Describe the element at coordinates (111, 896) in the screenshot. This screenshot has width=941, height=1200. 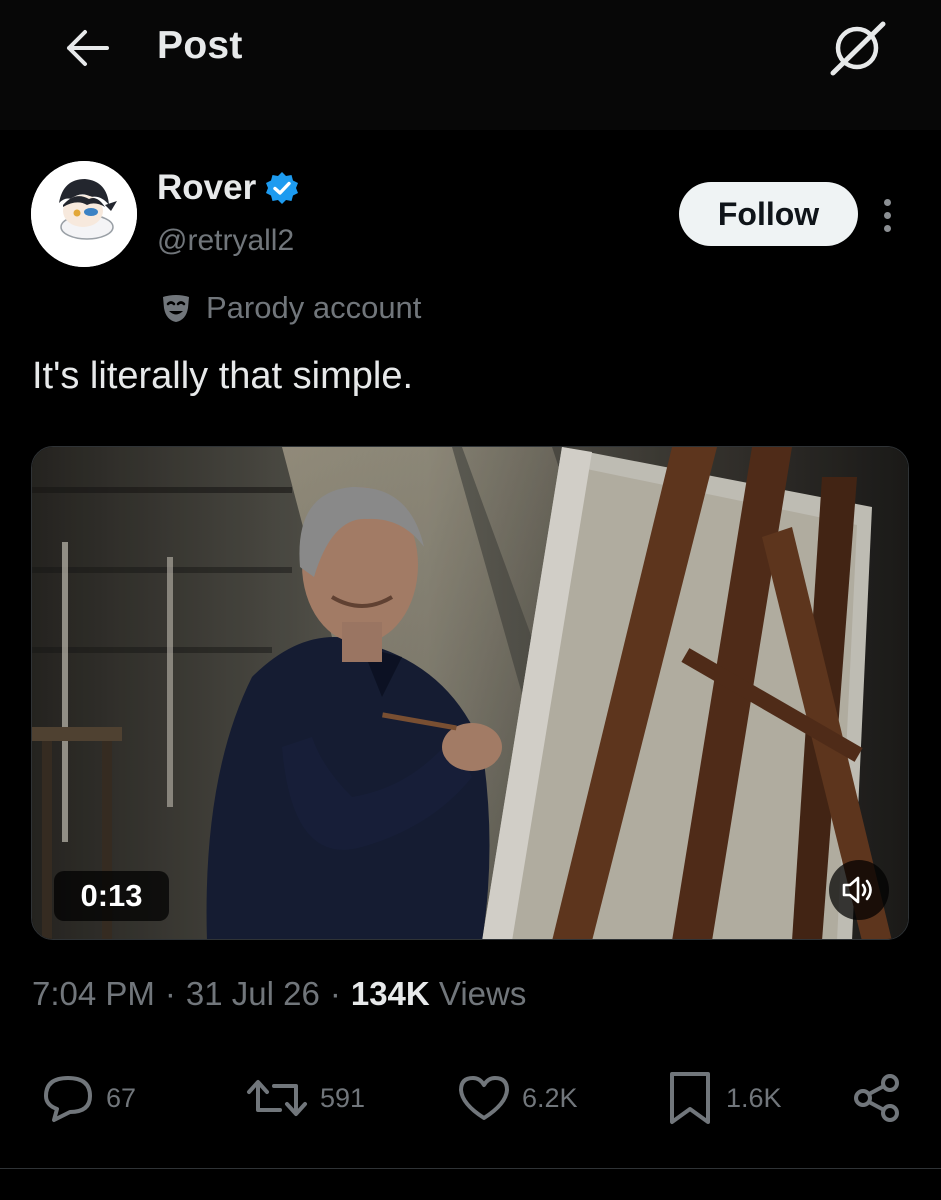
I see `video-duration-badge: 0:13` at that location.